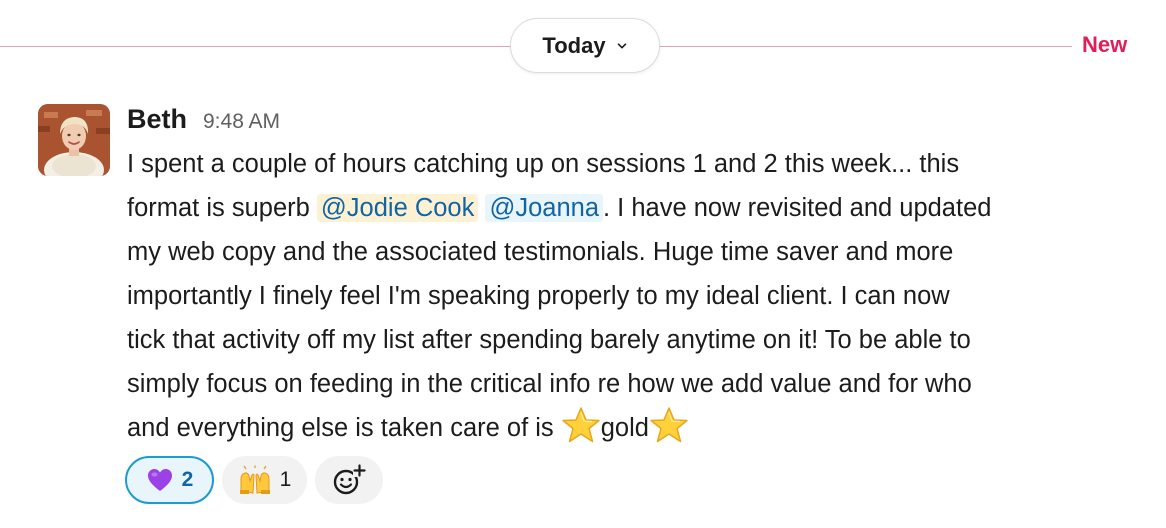  I want to click on reaction-count: 2, so click(187, 479).